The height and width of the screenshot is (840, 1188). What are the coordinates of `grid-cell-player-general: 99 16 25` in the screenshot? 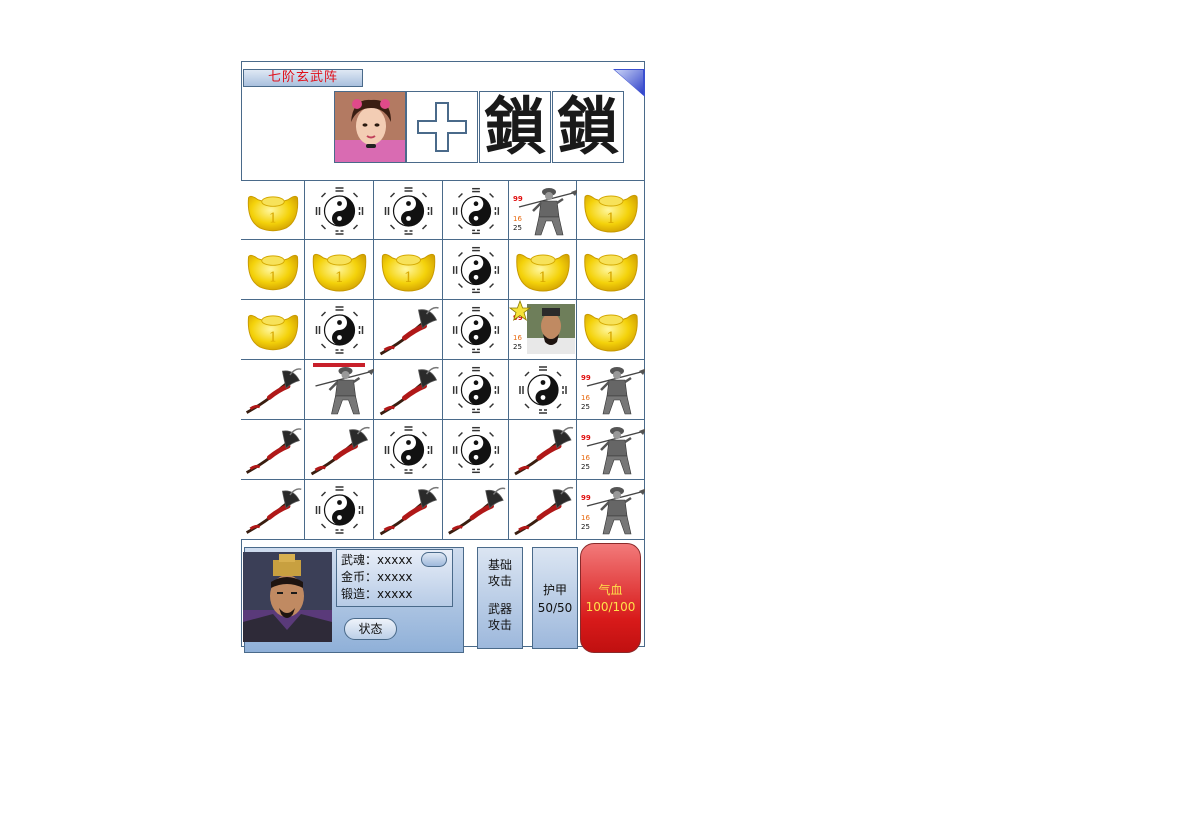 It's located at (543, 330).